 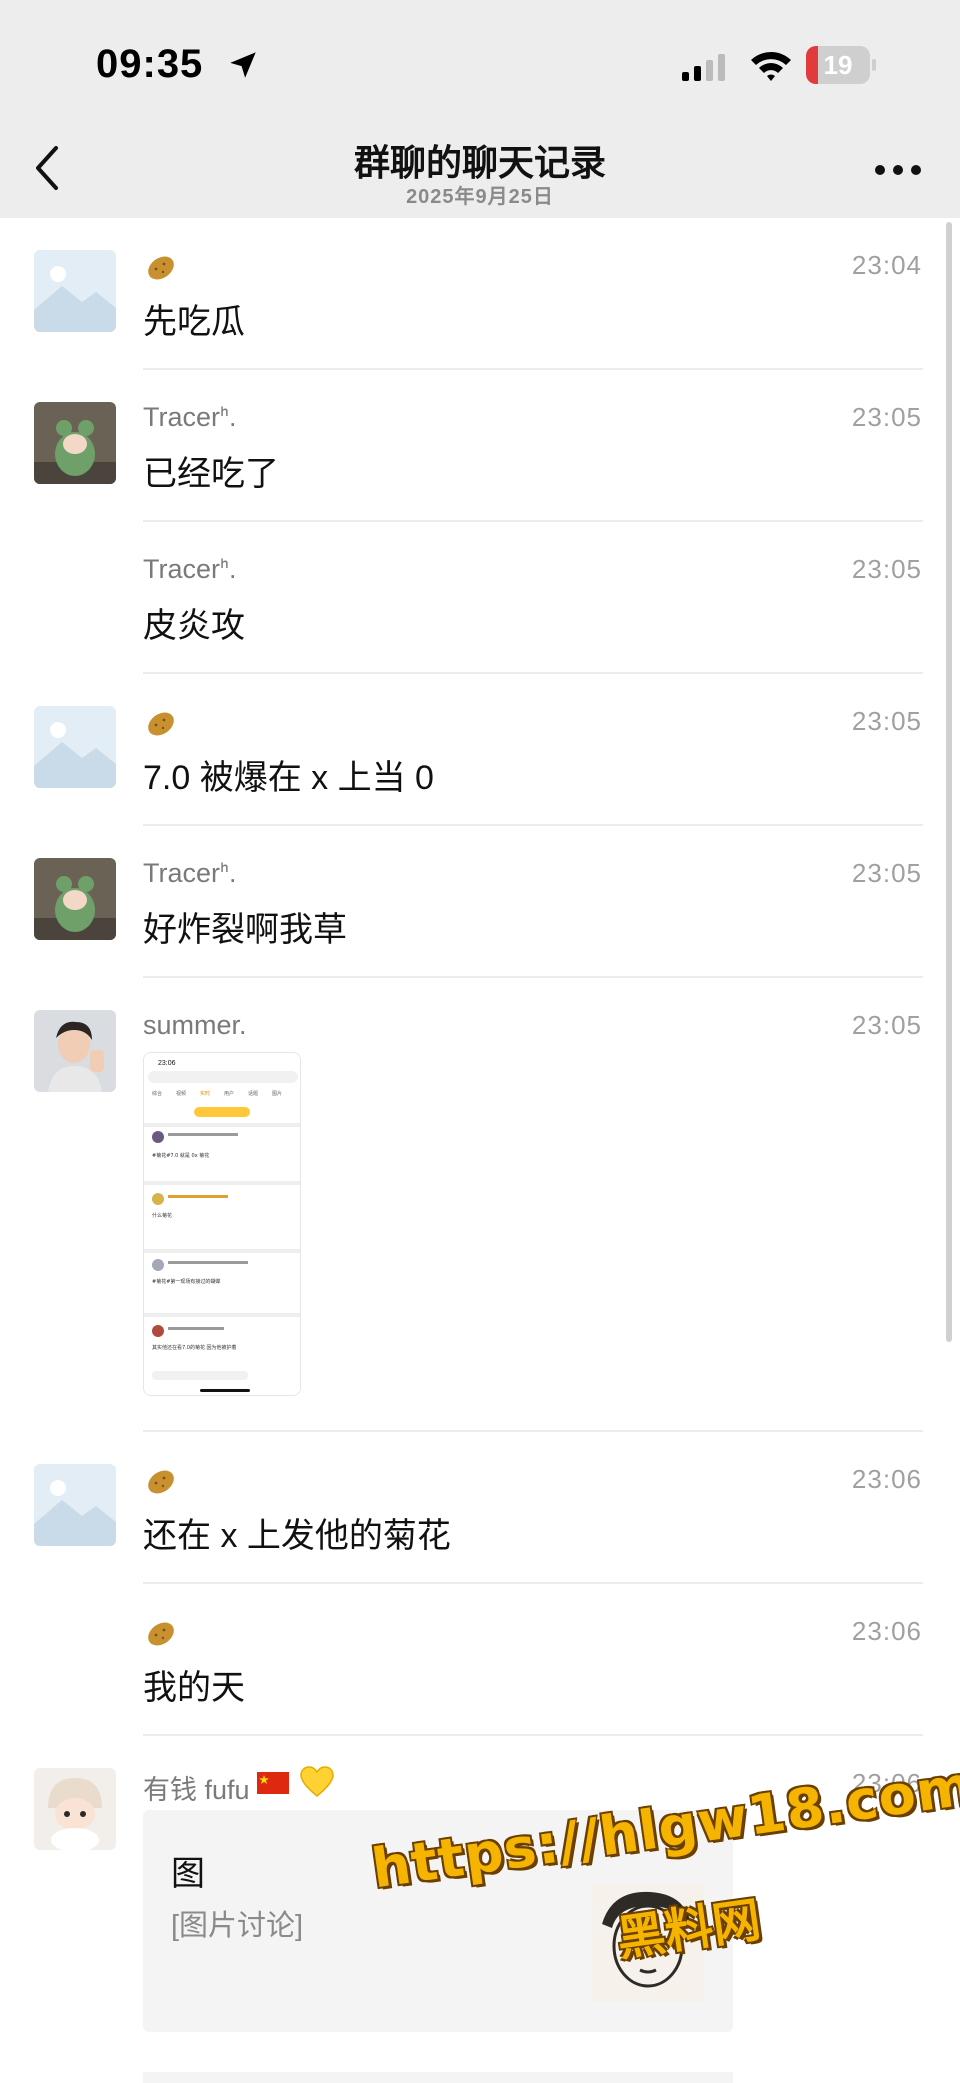 What do you see at coordinates (838, 65) in the screenshot?
I see `battery-level: 19` at bounding box center [838, 65].